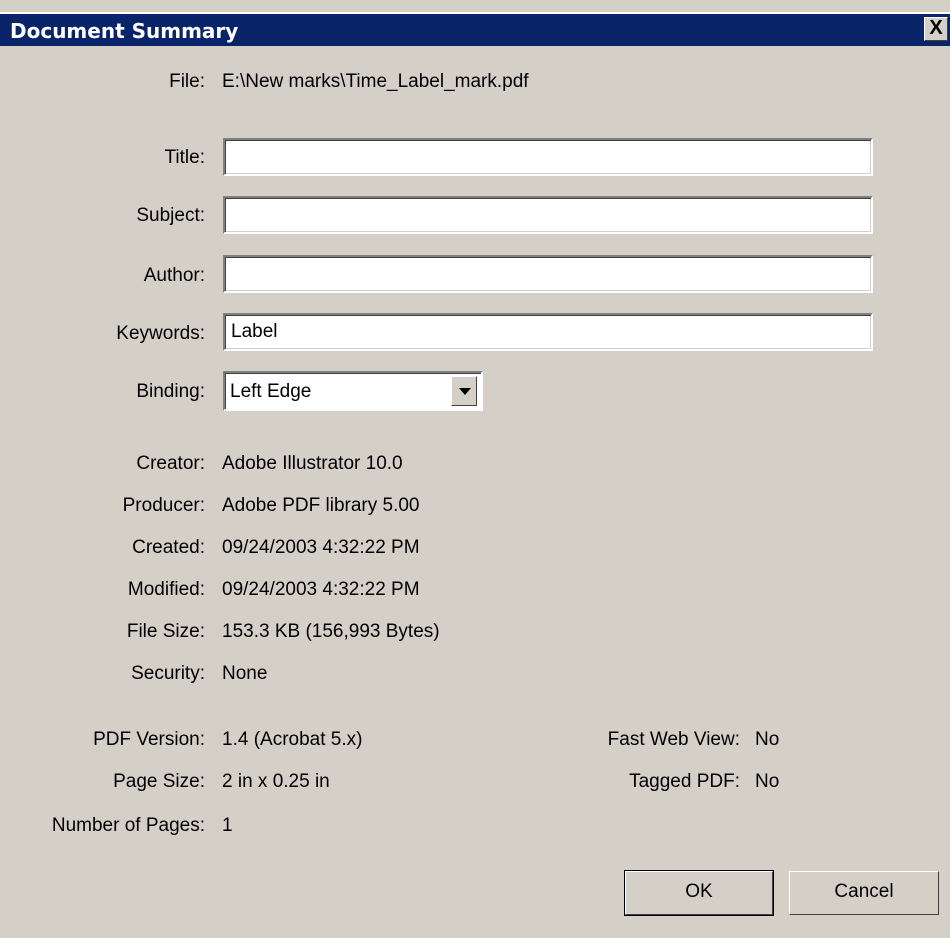 Image resolution: width=950 pixels, height=938 pixels. I want to click on page-size-label: Page Size:, so click(159, 781).